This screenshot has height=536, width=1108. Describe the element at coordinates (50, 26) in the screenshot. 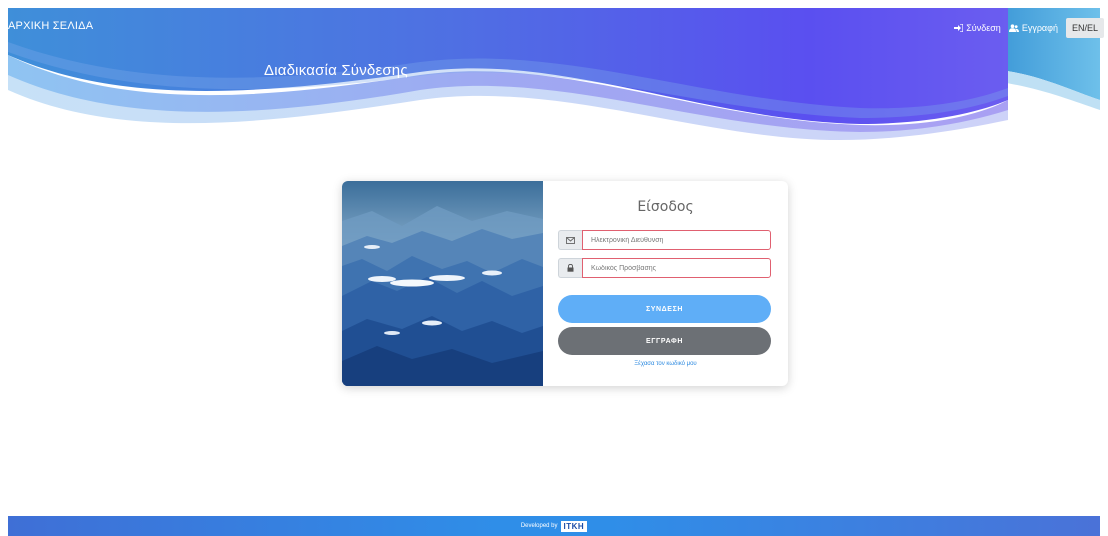

I see `home-link: ΑΡΧΙΚΗ ΣΕΛΙΔΑ` at that location.